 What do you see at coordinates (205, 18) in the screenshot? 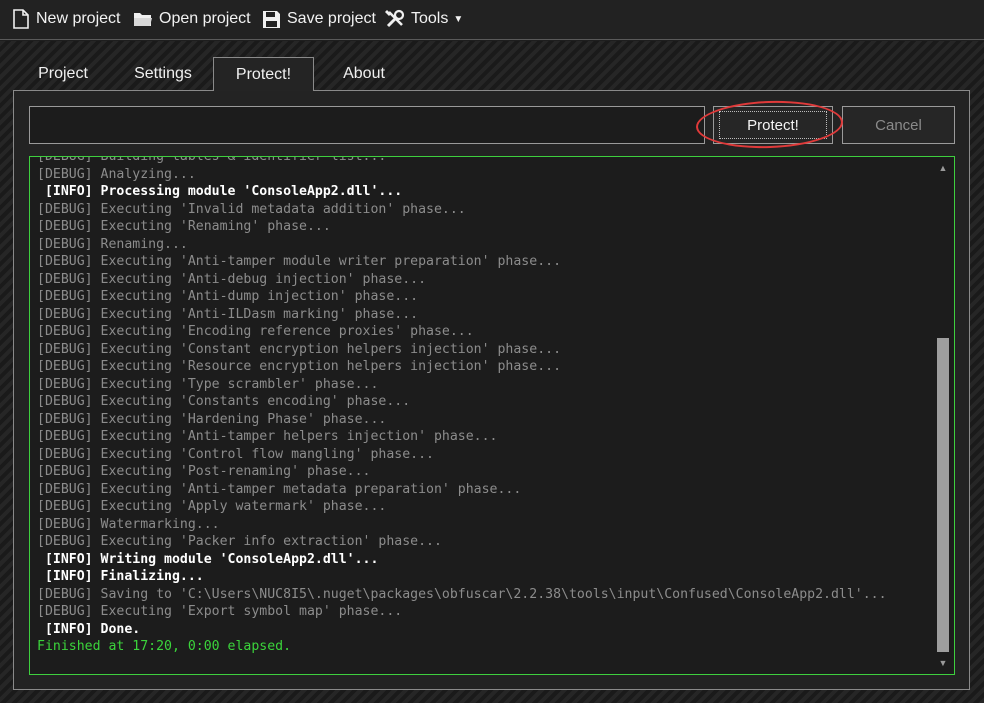
I see `open-project-label: Open project` at bounding box center [205, 18].